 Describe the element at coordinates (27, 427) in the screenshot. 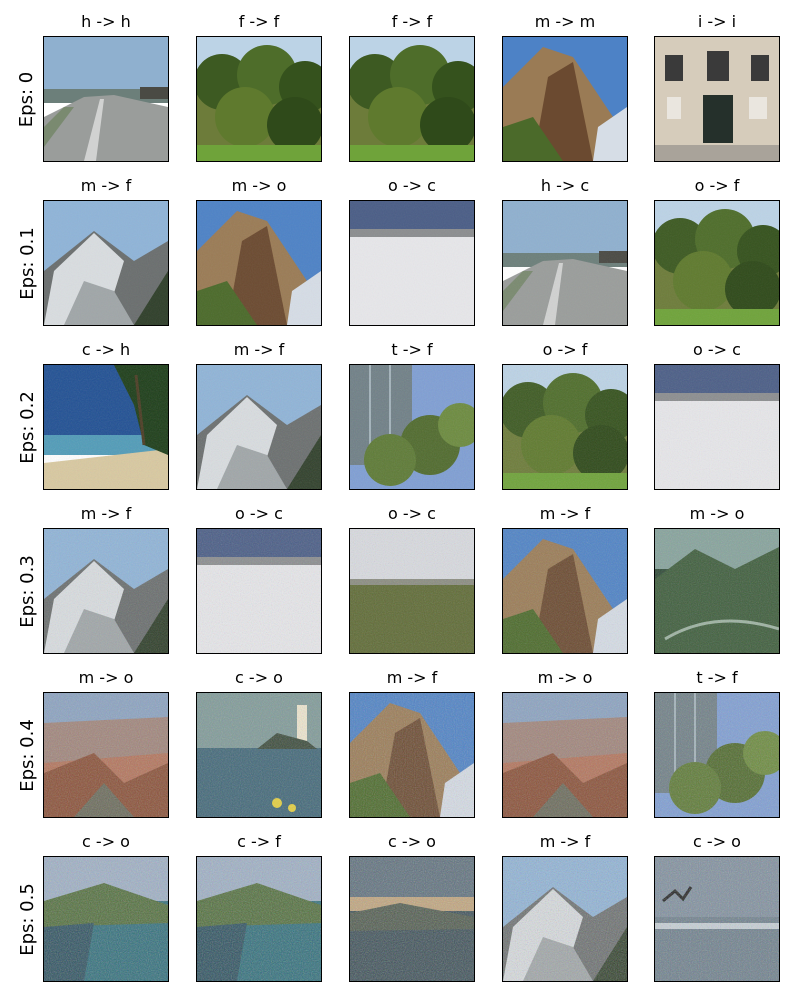

I see `row-label-text: Eps: 0.2` at that location.